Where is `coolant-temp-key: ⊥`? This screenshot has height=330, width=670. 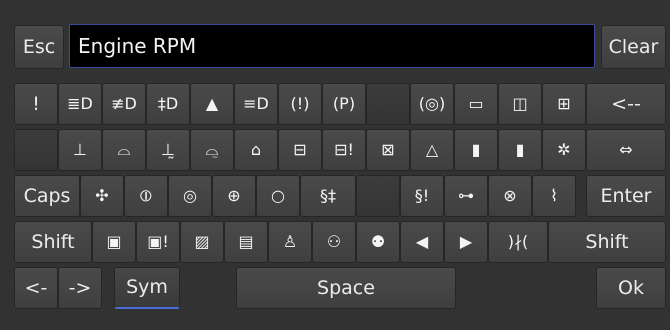
coolant-temp-key: ⊥ is located at coordinates (80, 150).